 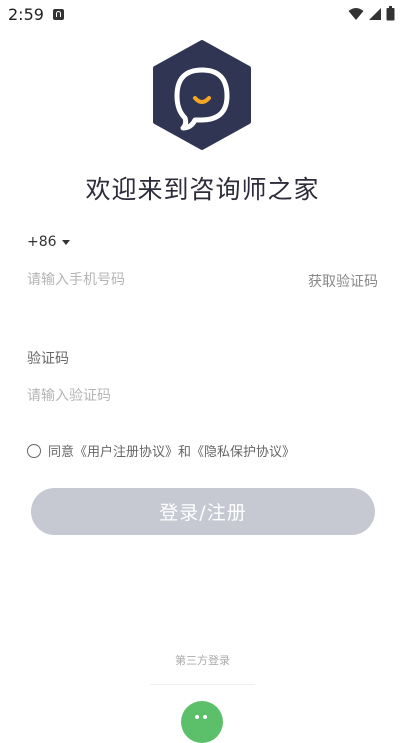 I want to click on phone-input, so click(x=142, y=280).